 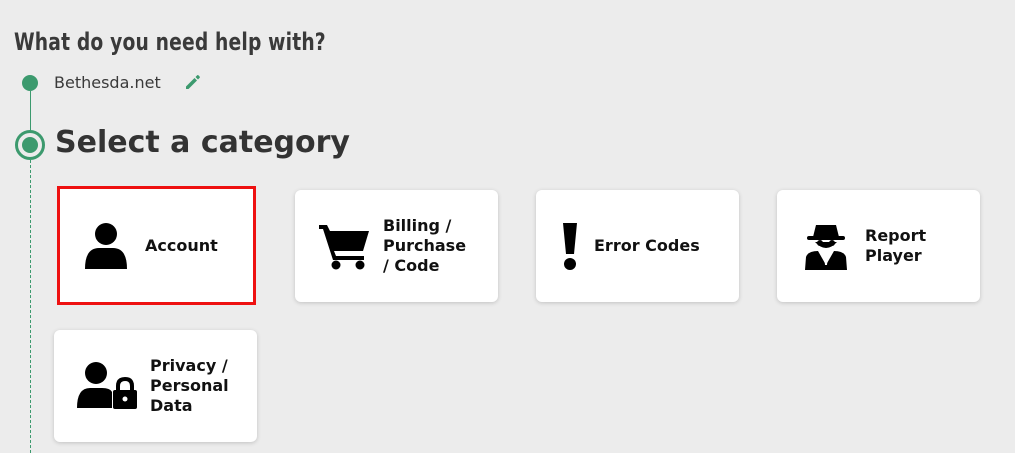 I want to click on current-step-indicator, so click(x=30, y=145).